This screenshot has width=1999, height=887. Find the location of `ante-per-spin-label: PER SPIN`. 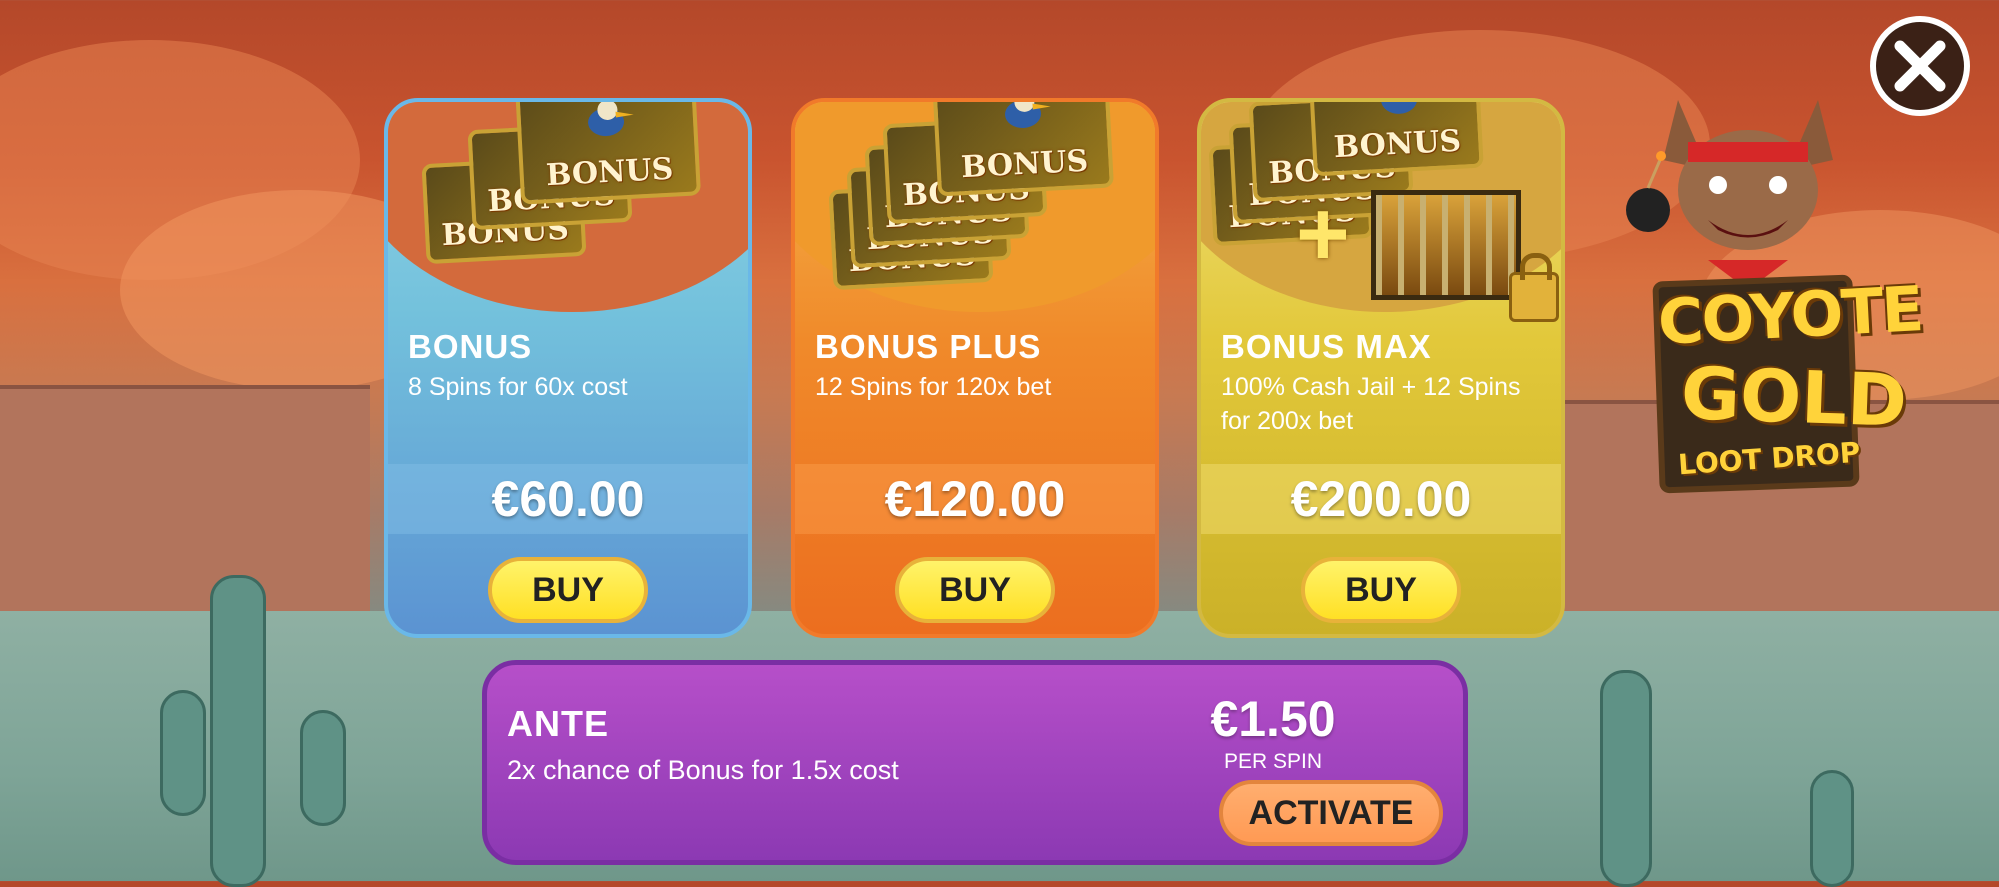

ante-per-spin-label: PER SPIN is located at coordinates (1273, 762).